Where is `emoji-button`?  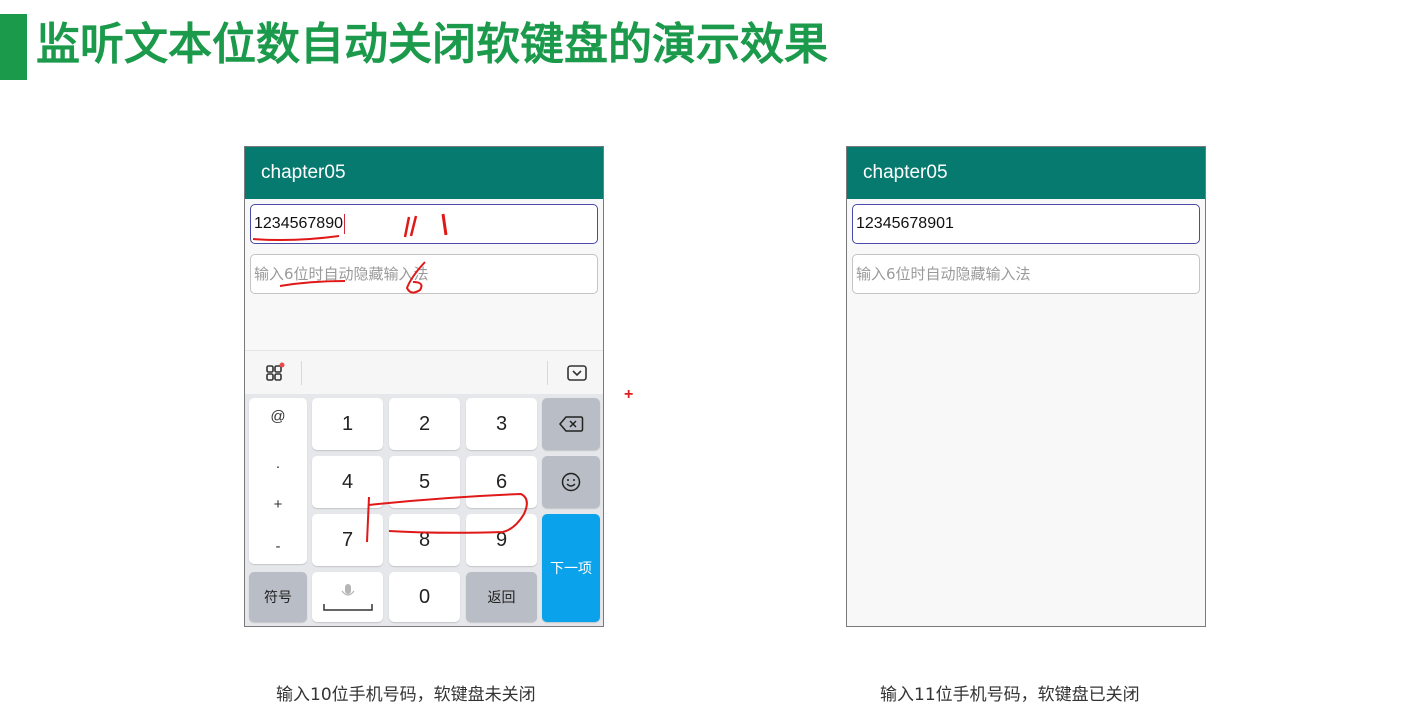
emoji-button is located at coordinates (571, 482).